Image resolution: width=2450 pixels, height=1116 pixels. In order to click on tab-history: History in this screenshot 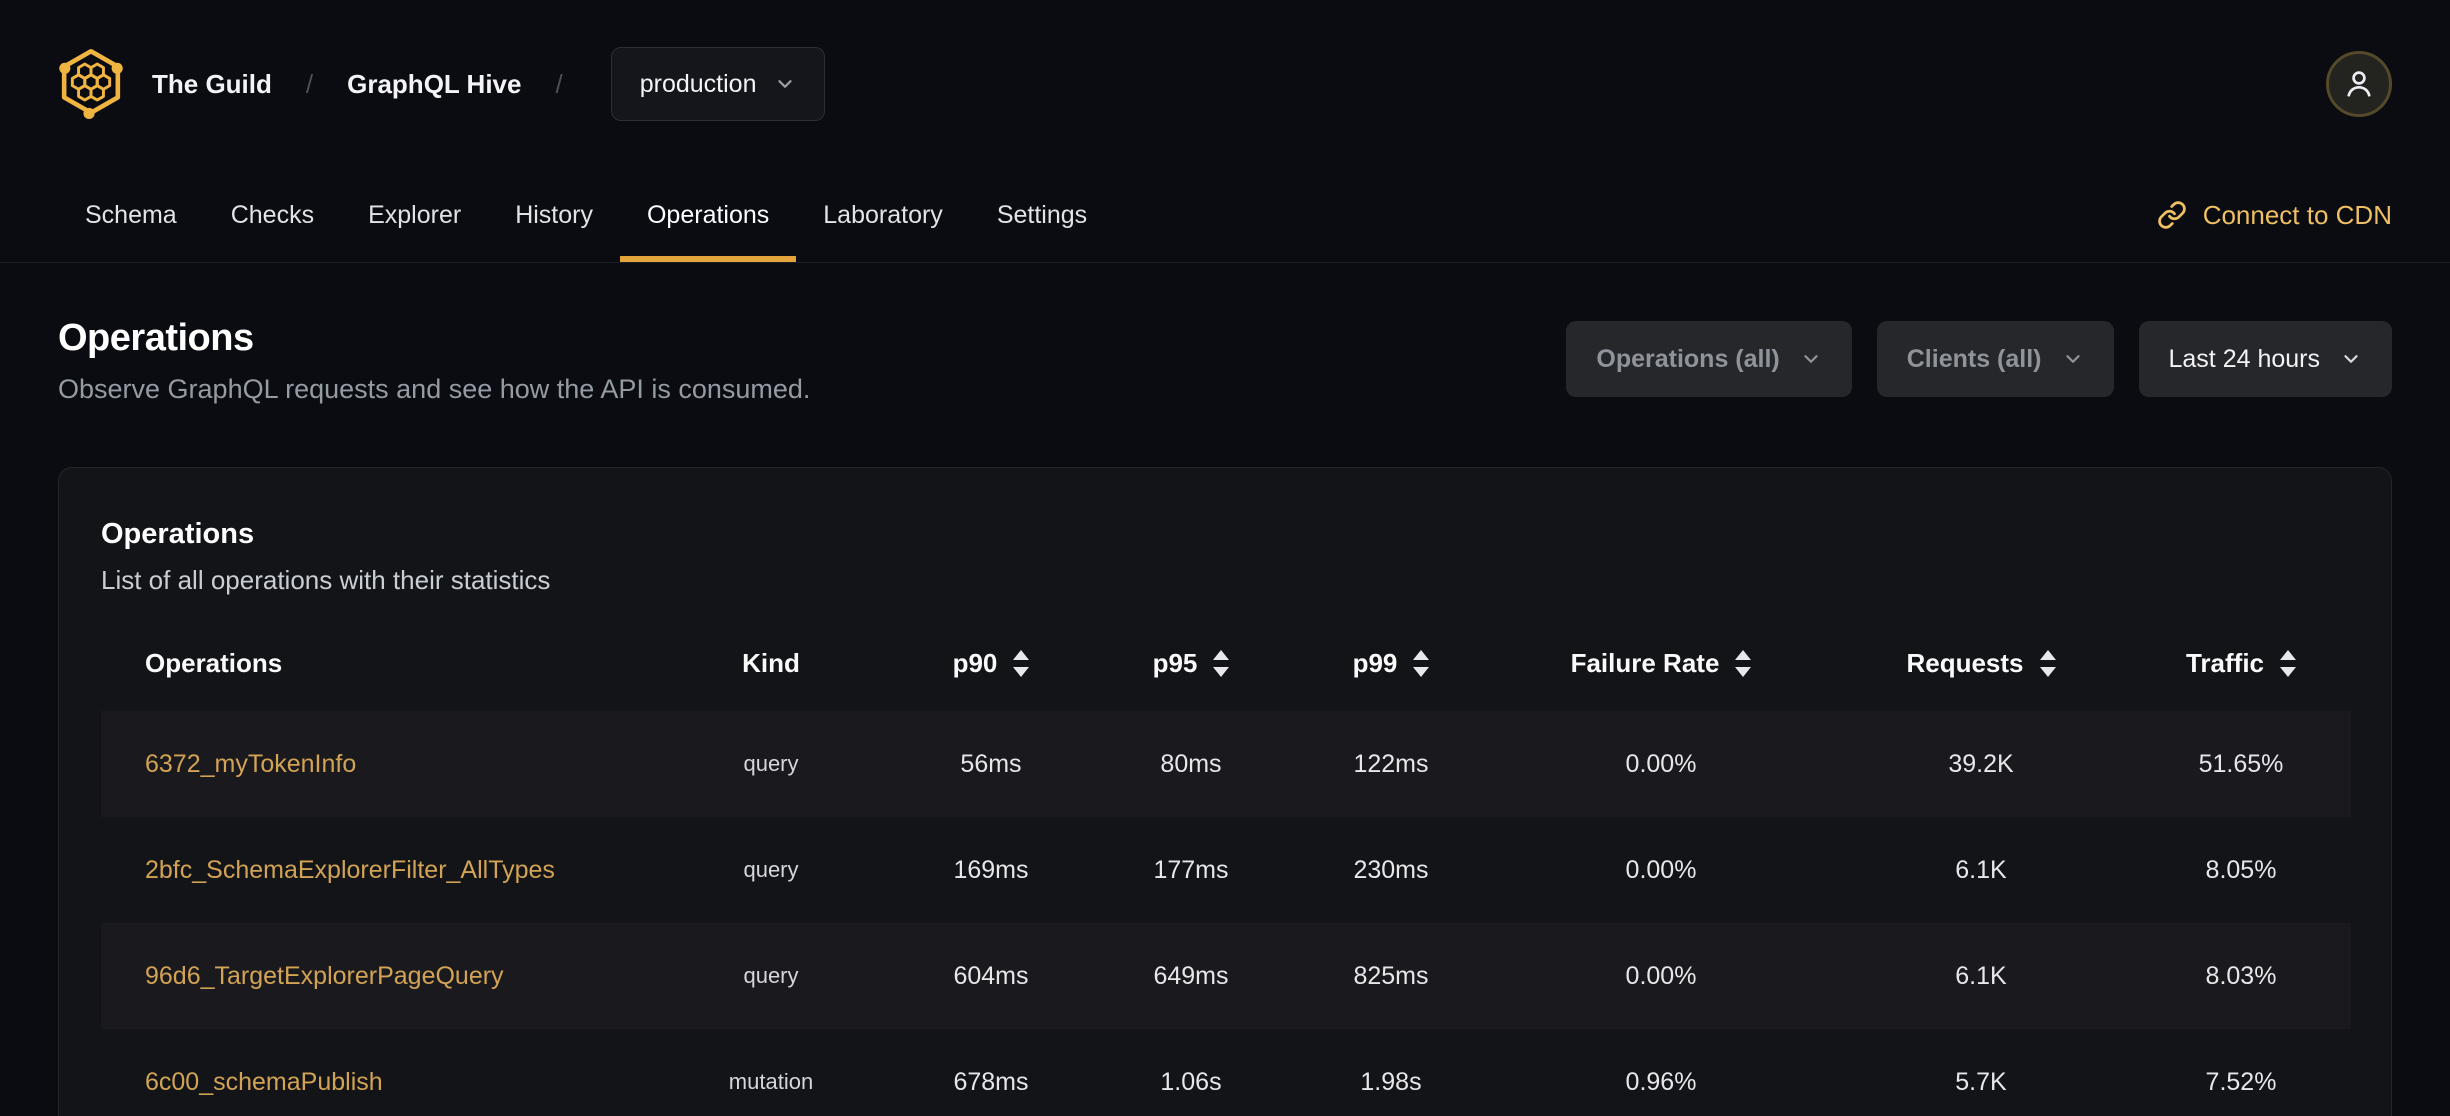, I will do `click(554, 215)`.